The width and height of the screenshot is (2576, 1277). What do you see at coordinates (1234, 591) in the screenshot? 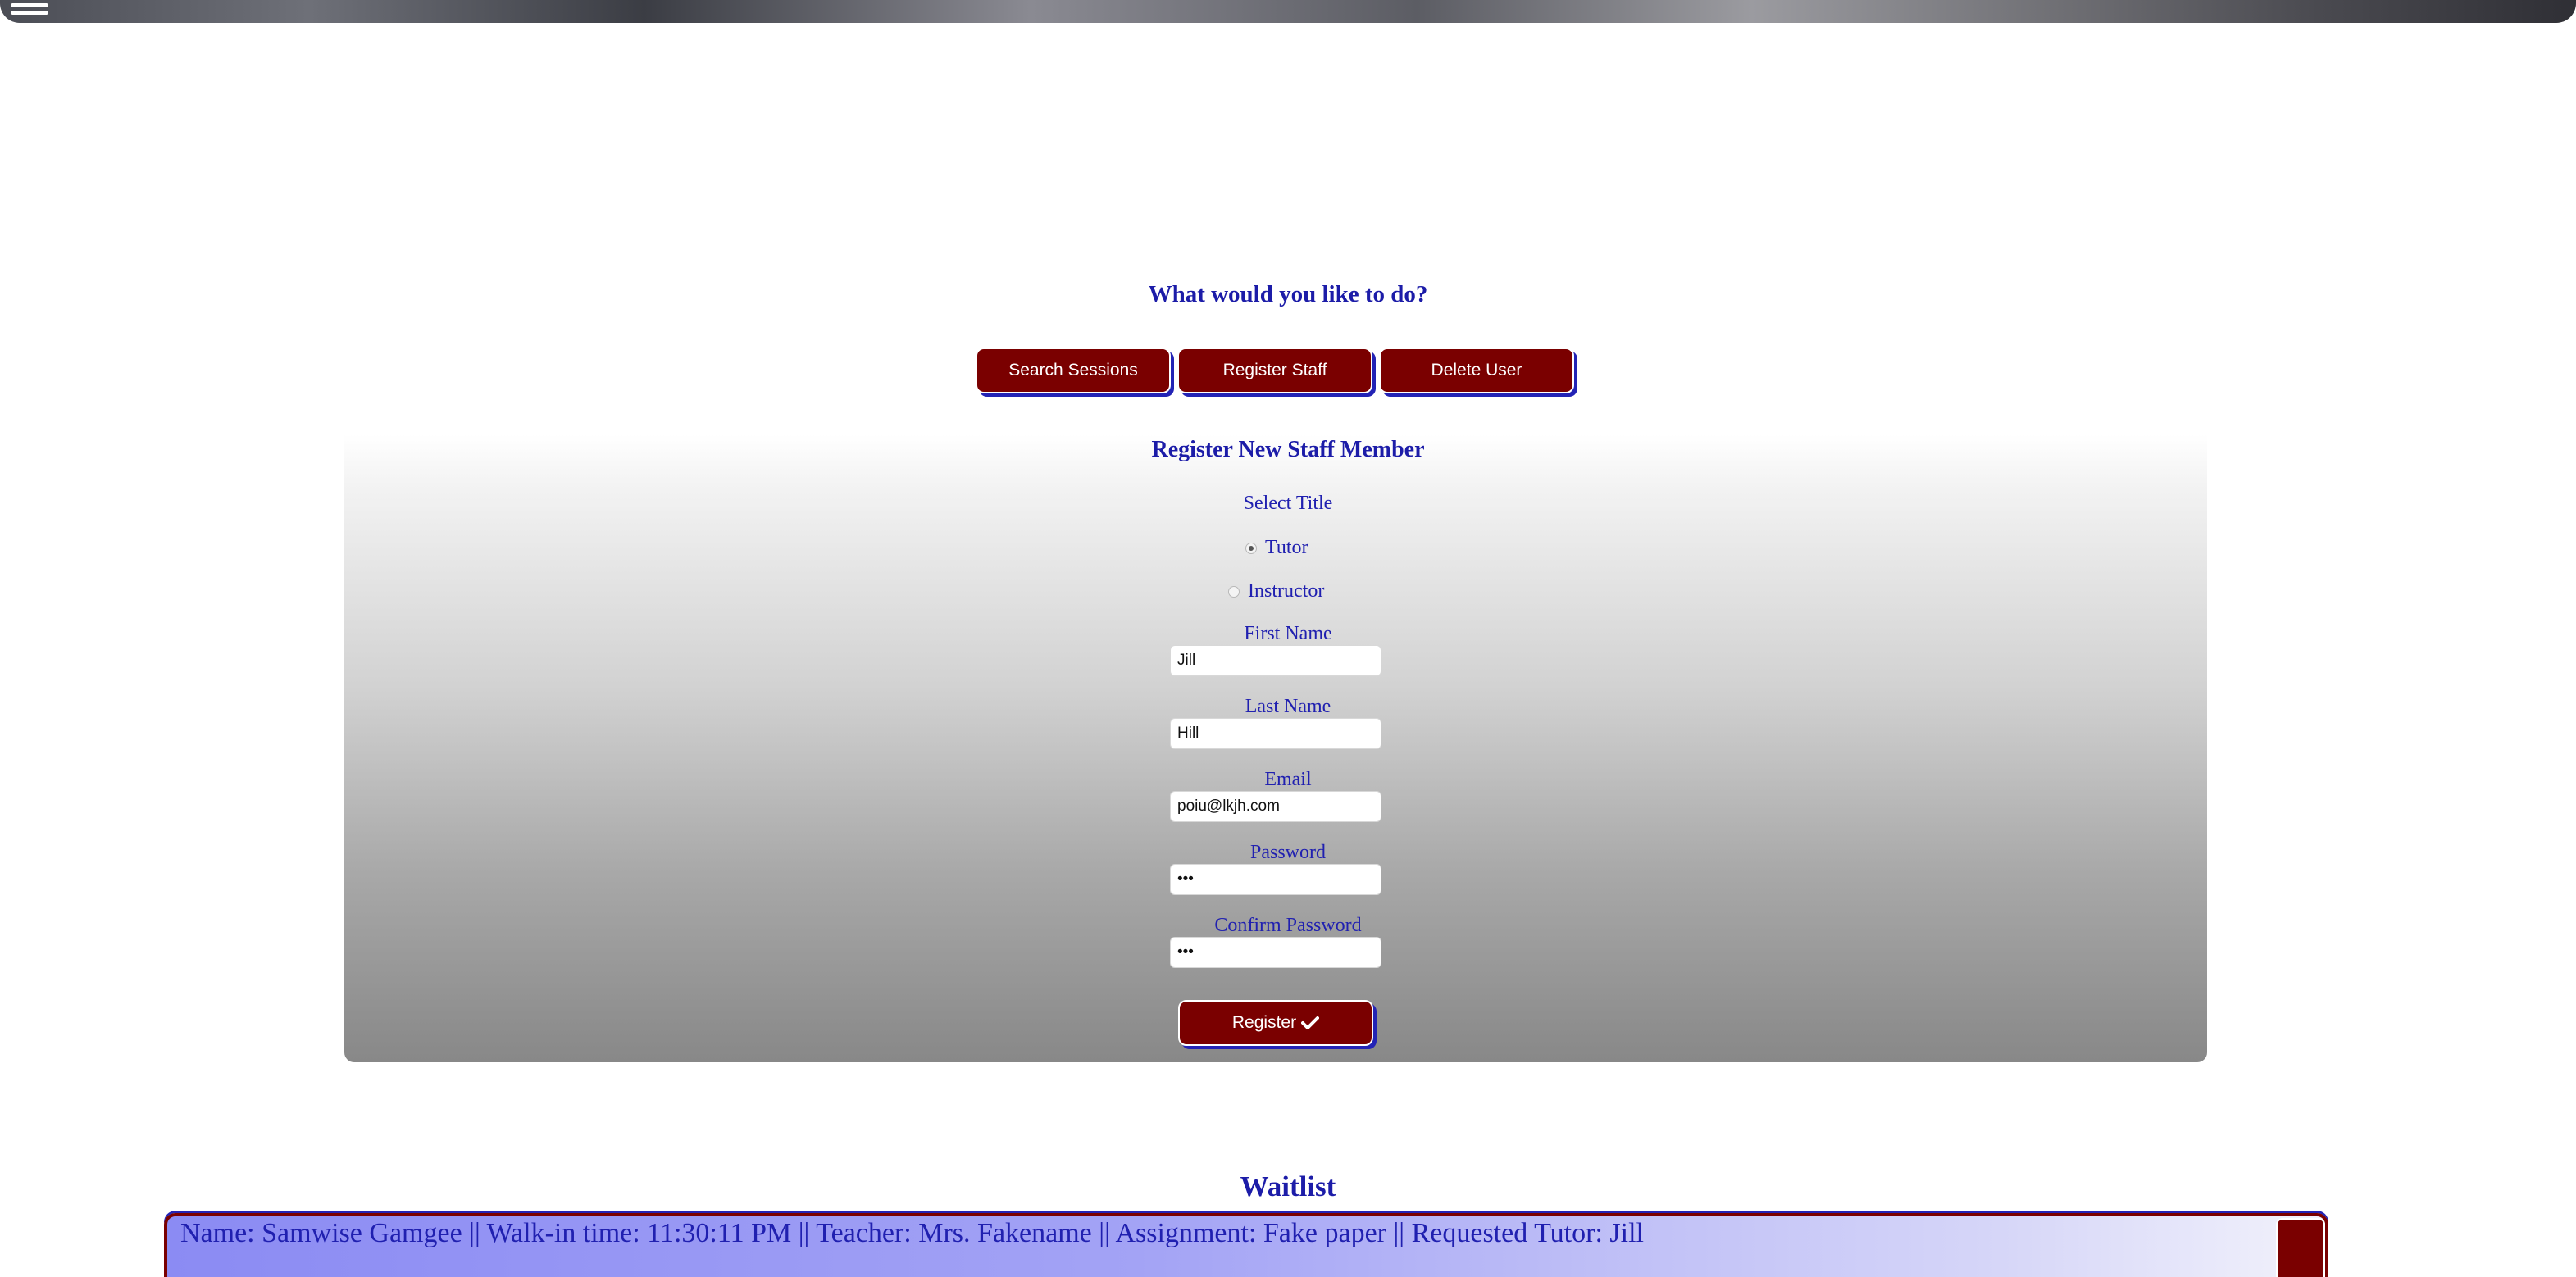
I see `instructor-radio-button` at bounding box center [1234, 591].